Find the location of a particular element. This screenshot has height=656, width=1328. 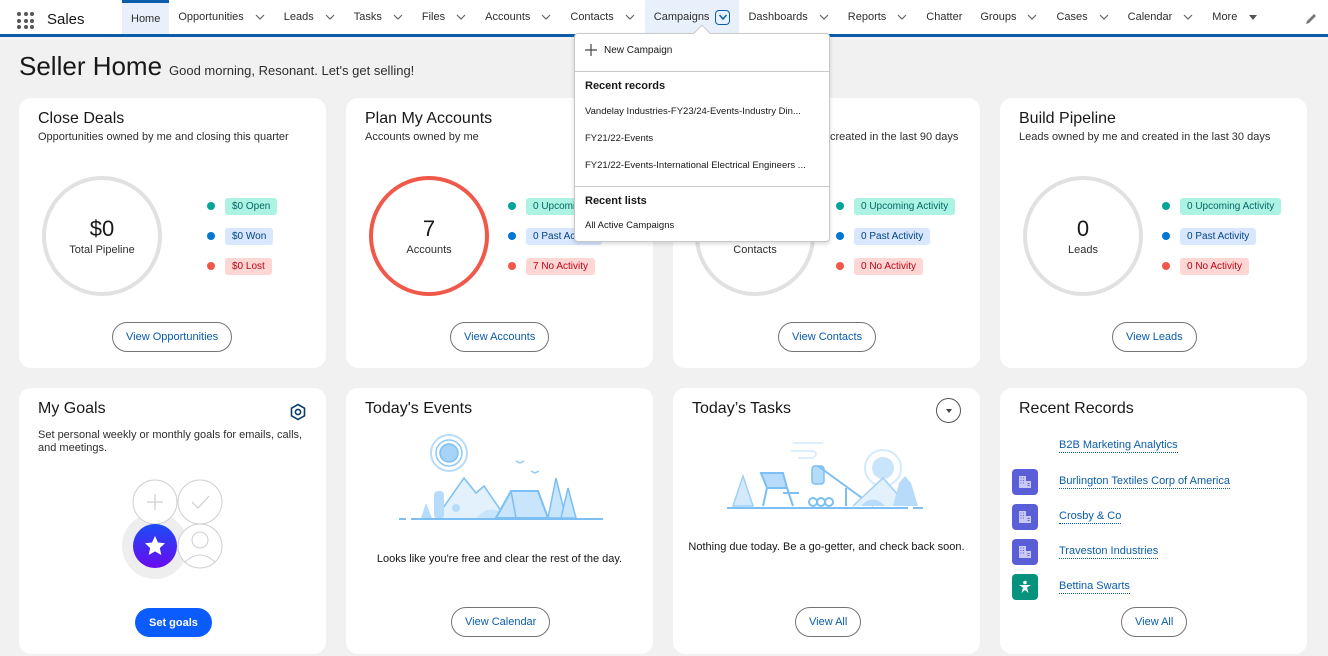

contact-icon is located at coordinates (1025, 587).